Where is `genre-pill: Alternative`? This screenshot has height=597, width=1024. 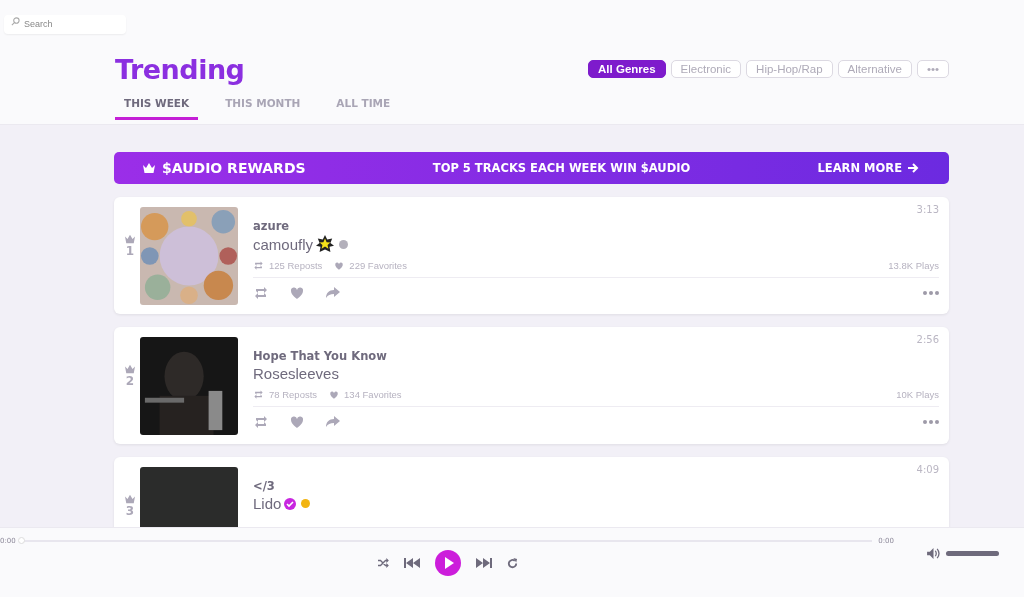
genre-pill: Alternative is located at coordinates (874, 69).